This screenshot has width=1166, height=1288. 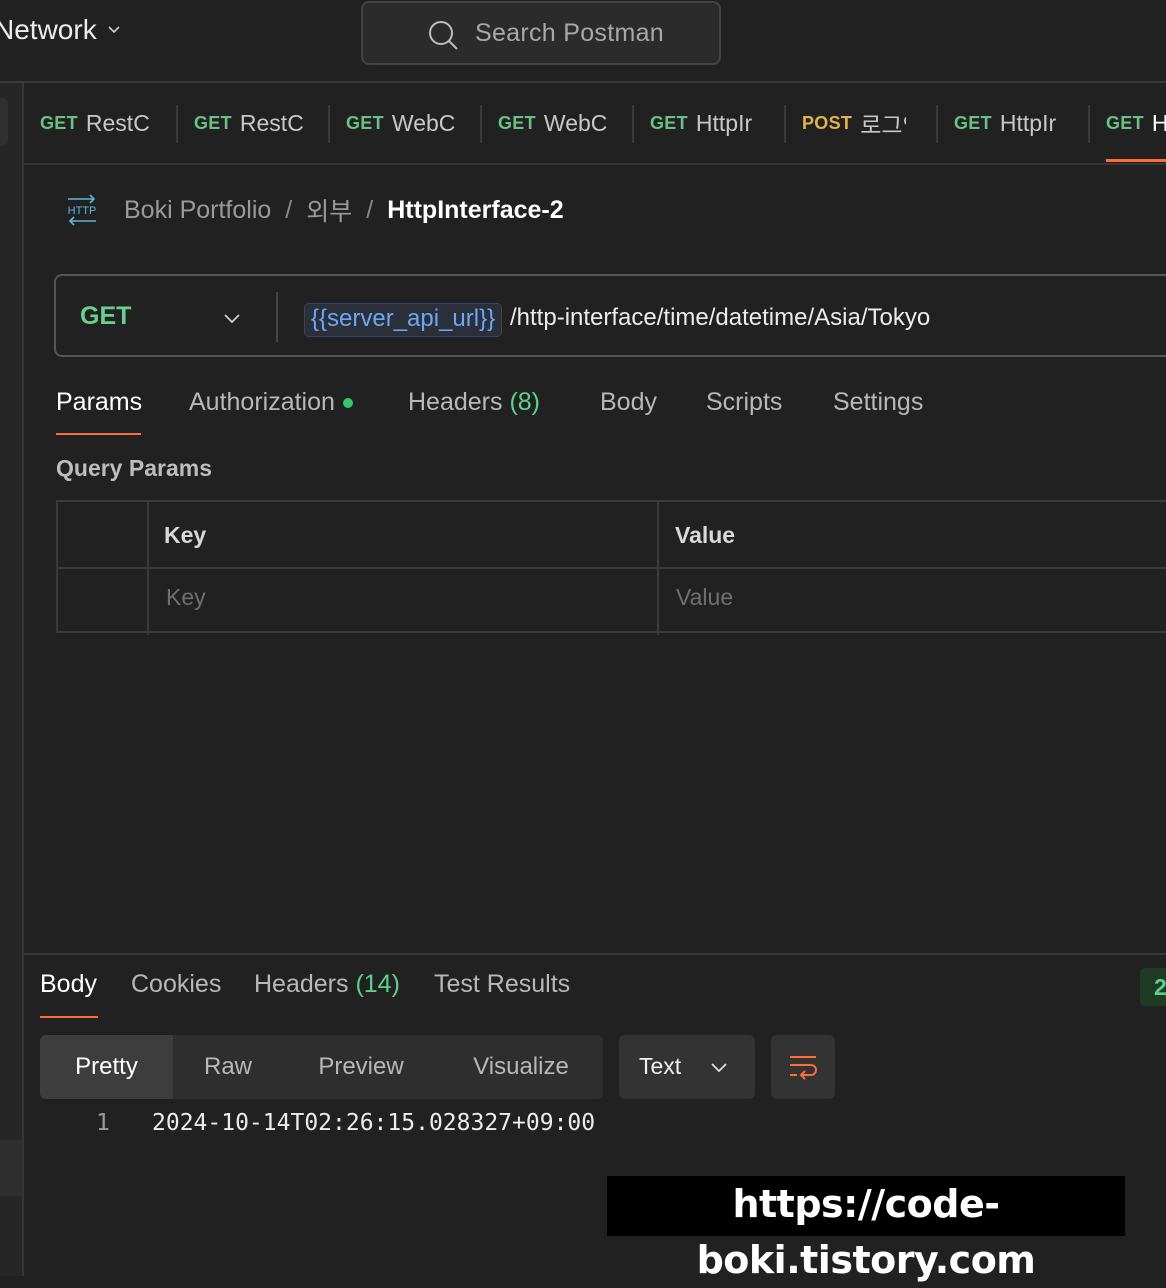 I want to click on search-input: Search Postman, so click(x=541, y=33).